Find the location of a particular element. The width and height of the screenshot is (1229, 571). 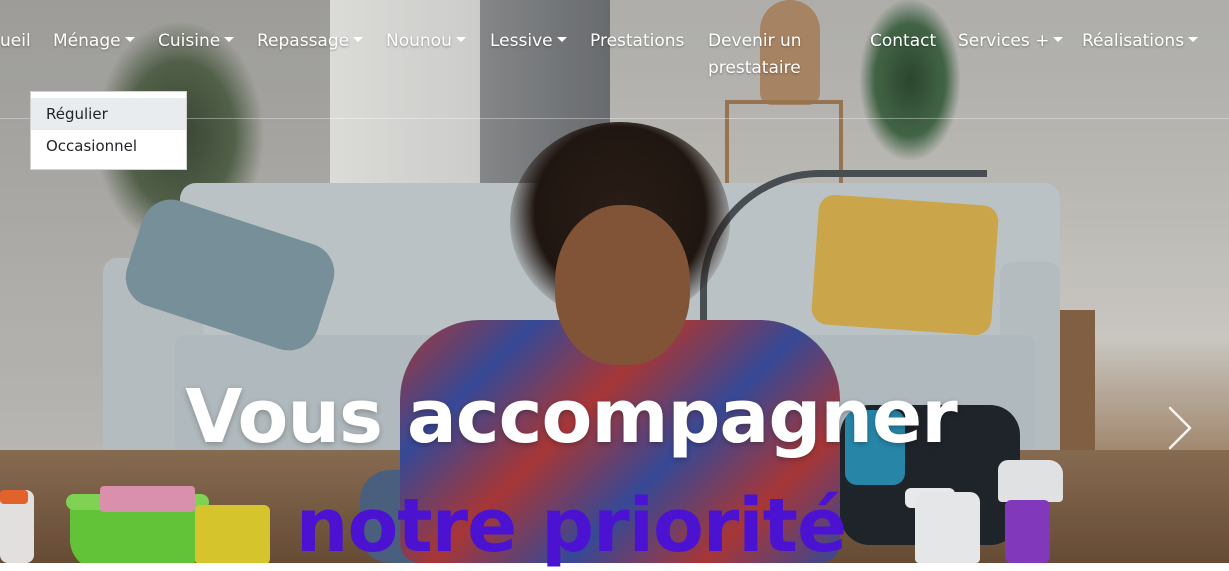

nav-item-label: Nounou is located at coordinates (419, 41).